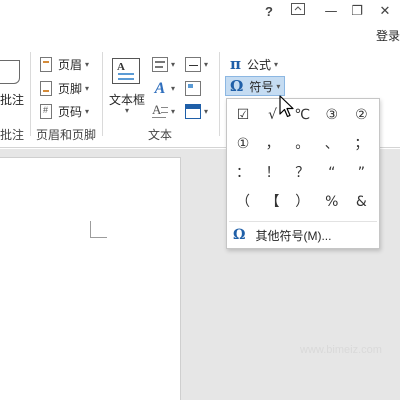 This screenshot has width=400, height=400. I want to click on symbol-label: 符号, so click(261, 86).